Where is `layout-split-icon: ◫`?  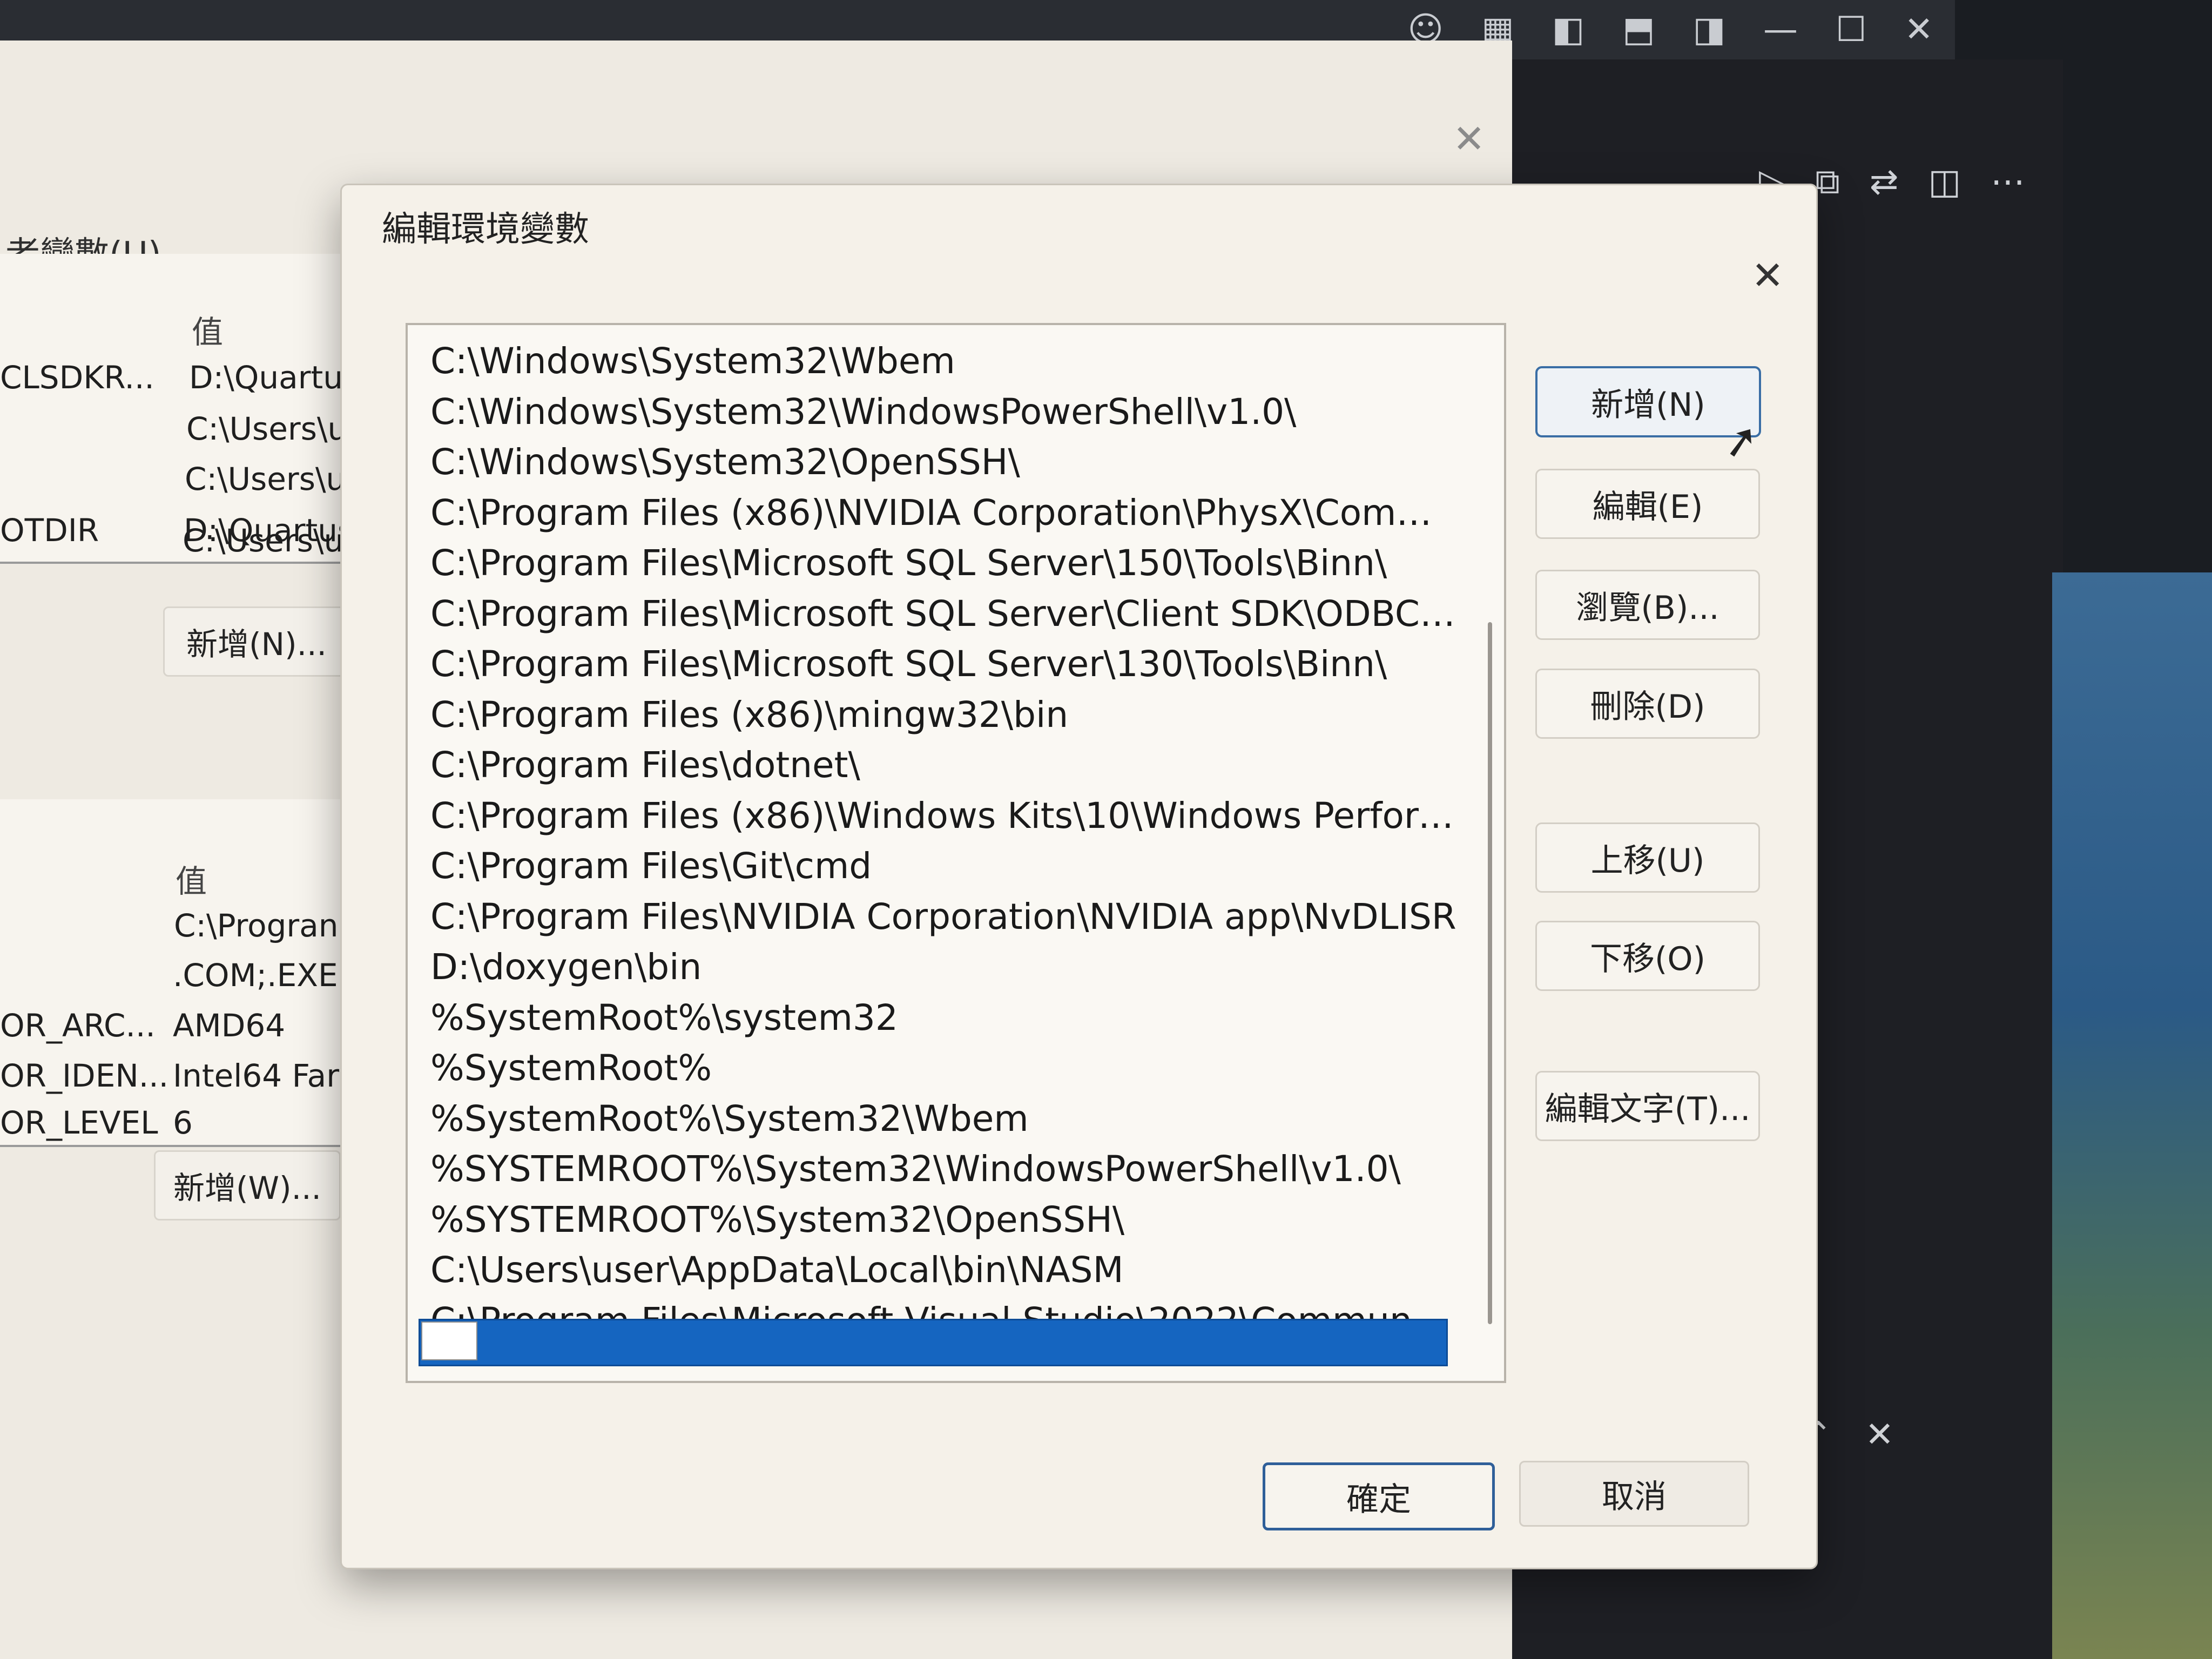
layout-split-icon: ◫ is located at coordinates (1944, 182).